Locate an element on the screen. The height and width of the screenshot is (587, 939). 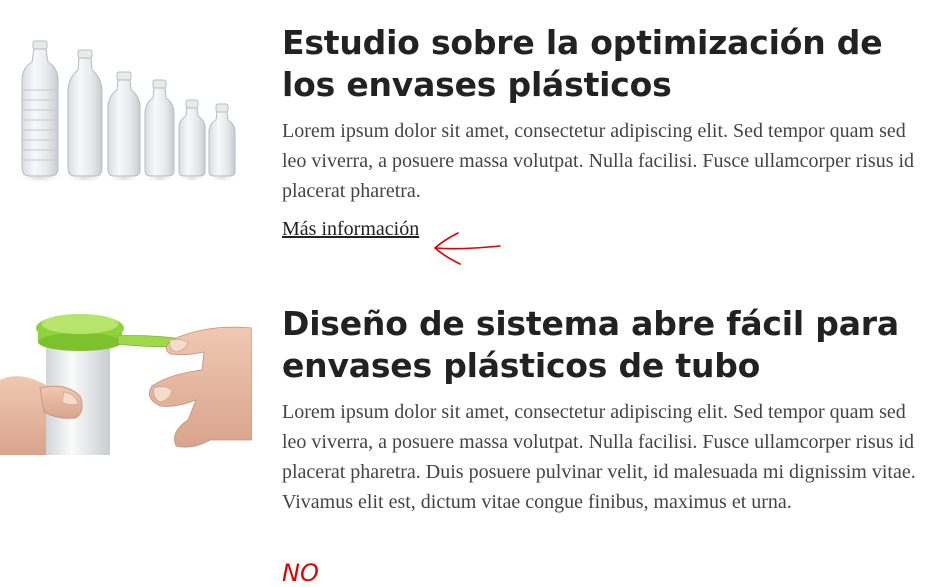
handwritten-no-annotation: NO is located at coordinates (300, 573).